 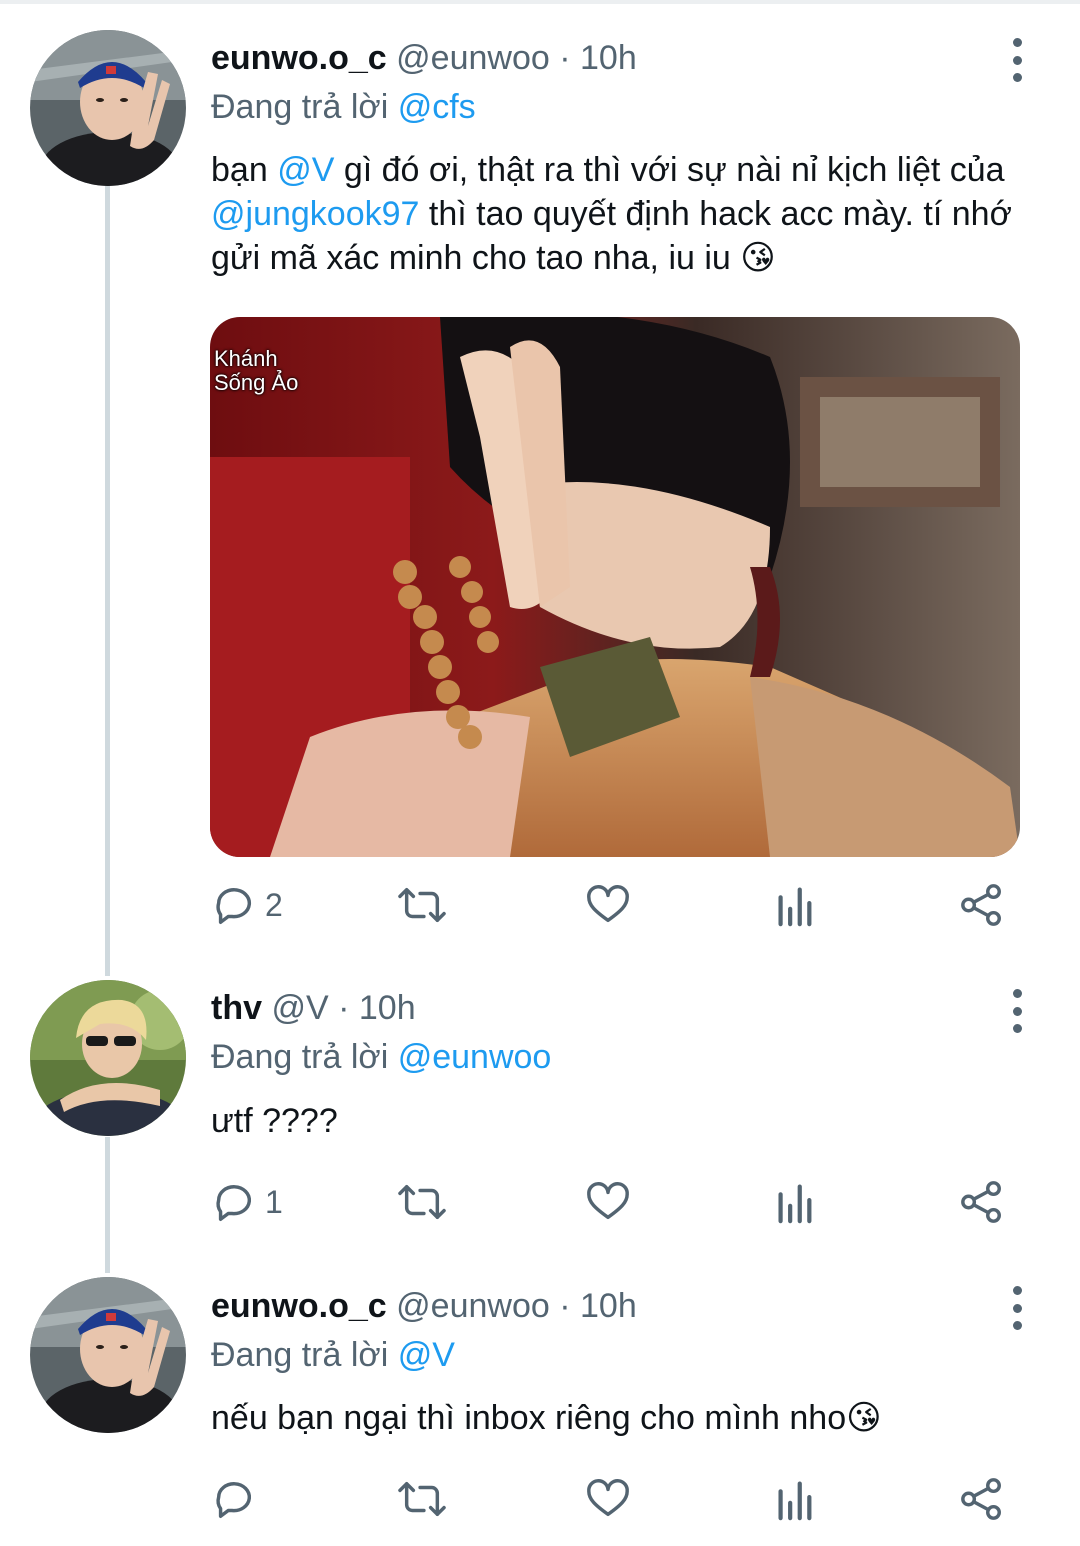 What do you see at coordinates (244, 170) in the screenshot?
I see `text-segment: bạn` at bounding box center [244, 170].